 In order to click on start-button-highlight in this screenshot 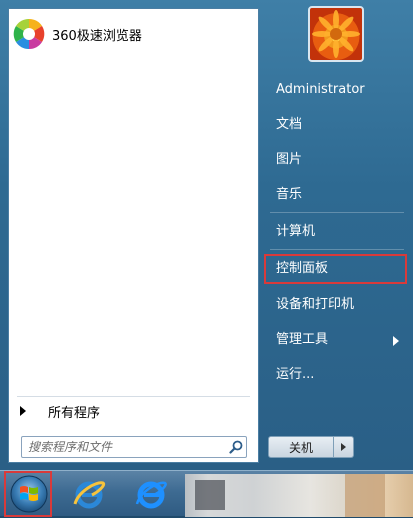, I will do `click(28, 494)`.